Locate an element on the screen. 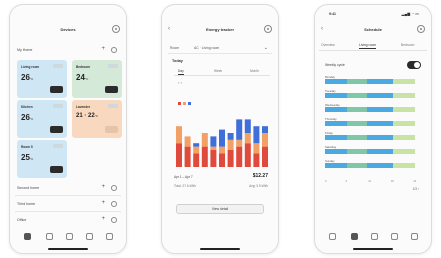 The height and width of the screenshot is (258, 441). tab-bedroom: Bedroom is located at coordinates (407, 45).